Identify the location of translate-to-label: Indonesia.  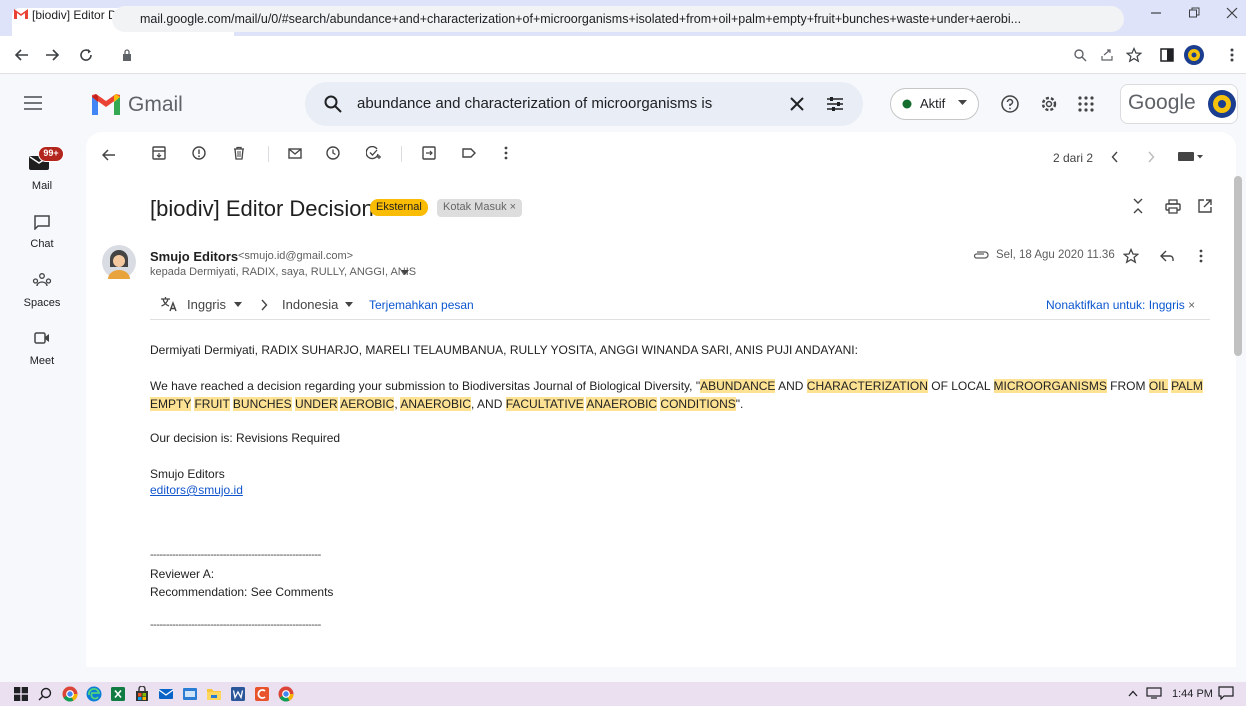
(310, 304).